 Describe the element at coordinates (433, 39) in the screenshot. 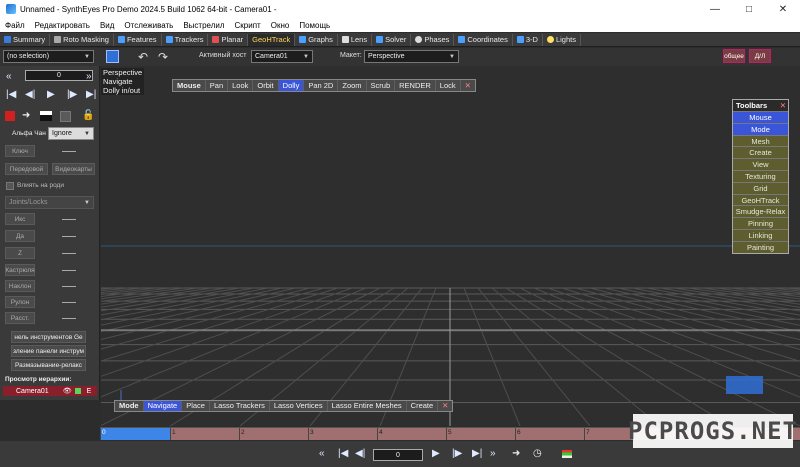

I see `tab-phases: Phases` at that location.